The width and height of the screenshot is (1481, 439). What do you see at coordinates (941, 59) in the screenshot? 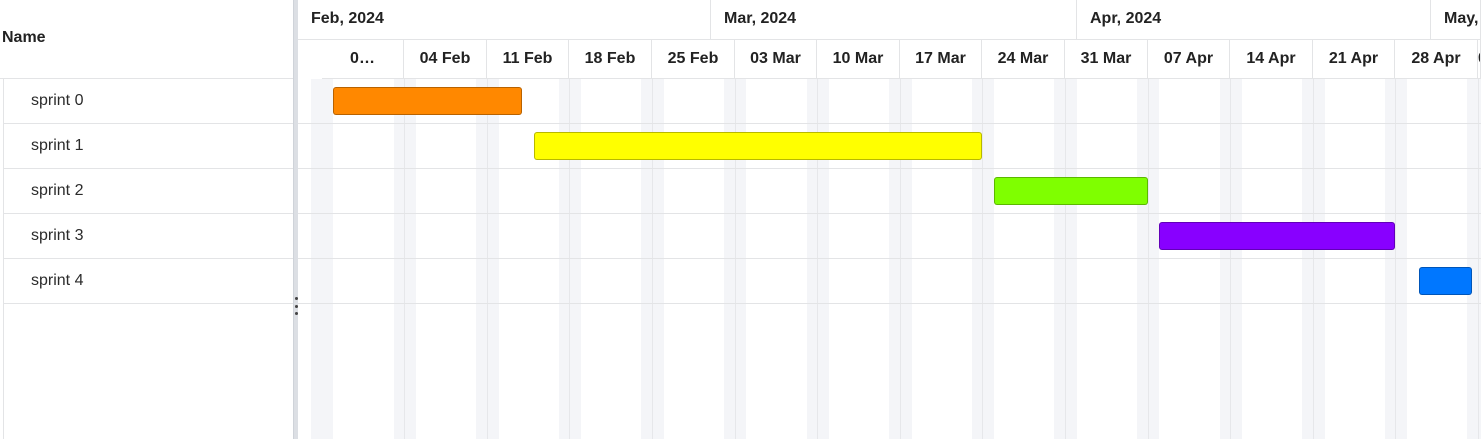
I see `week-header-cell: 17 Mar` at bounding box center [941, 59].